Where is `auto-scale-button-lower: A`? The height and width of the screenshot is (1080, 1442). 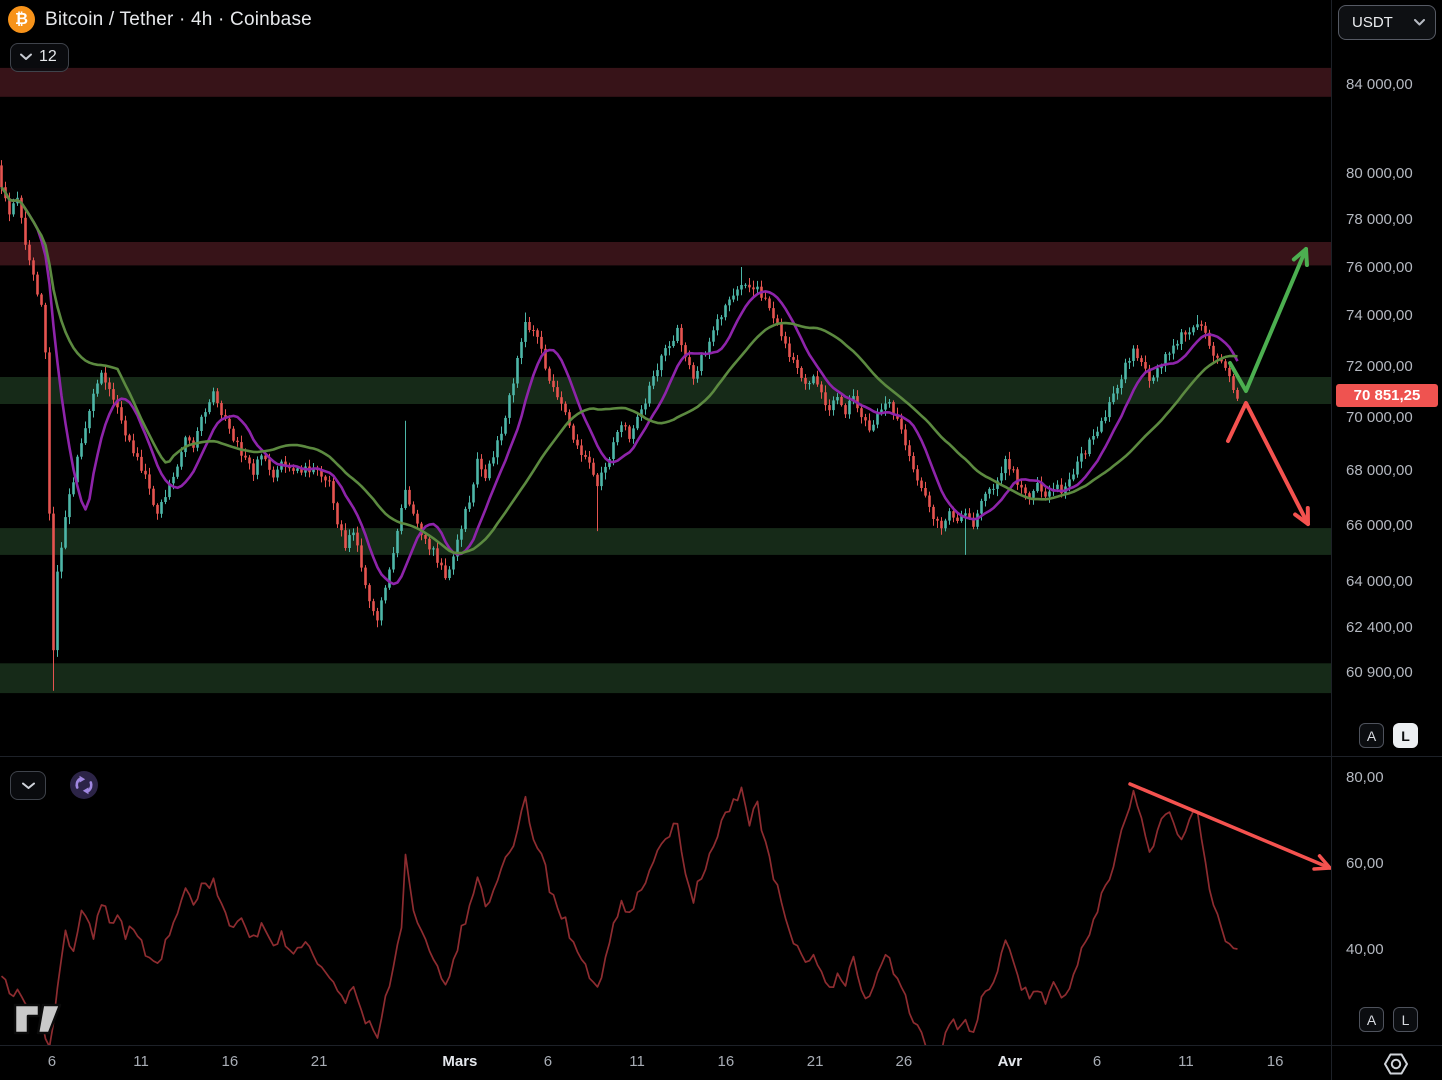
auto-scale-button-lower: A is located at coordinates (1371, 1019).